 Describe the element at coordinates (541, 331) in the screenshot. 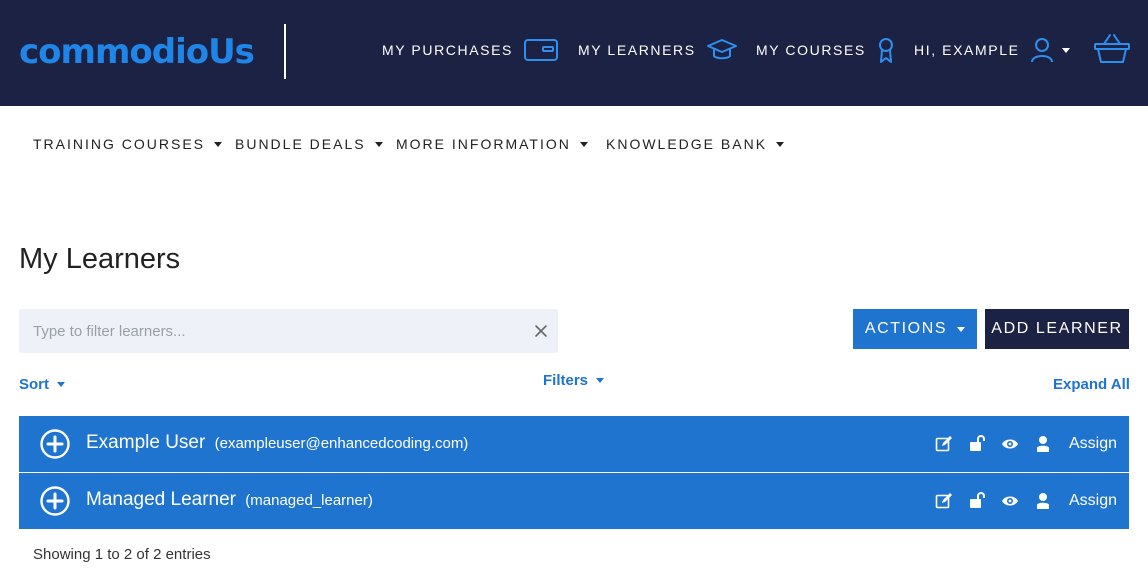

I see `close-icon` at that location.